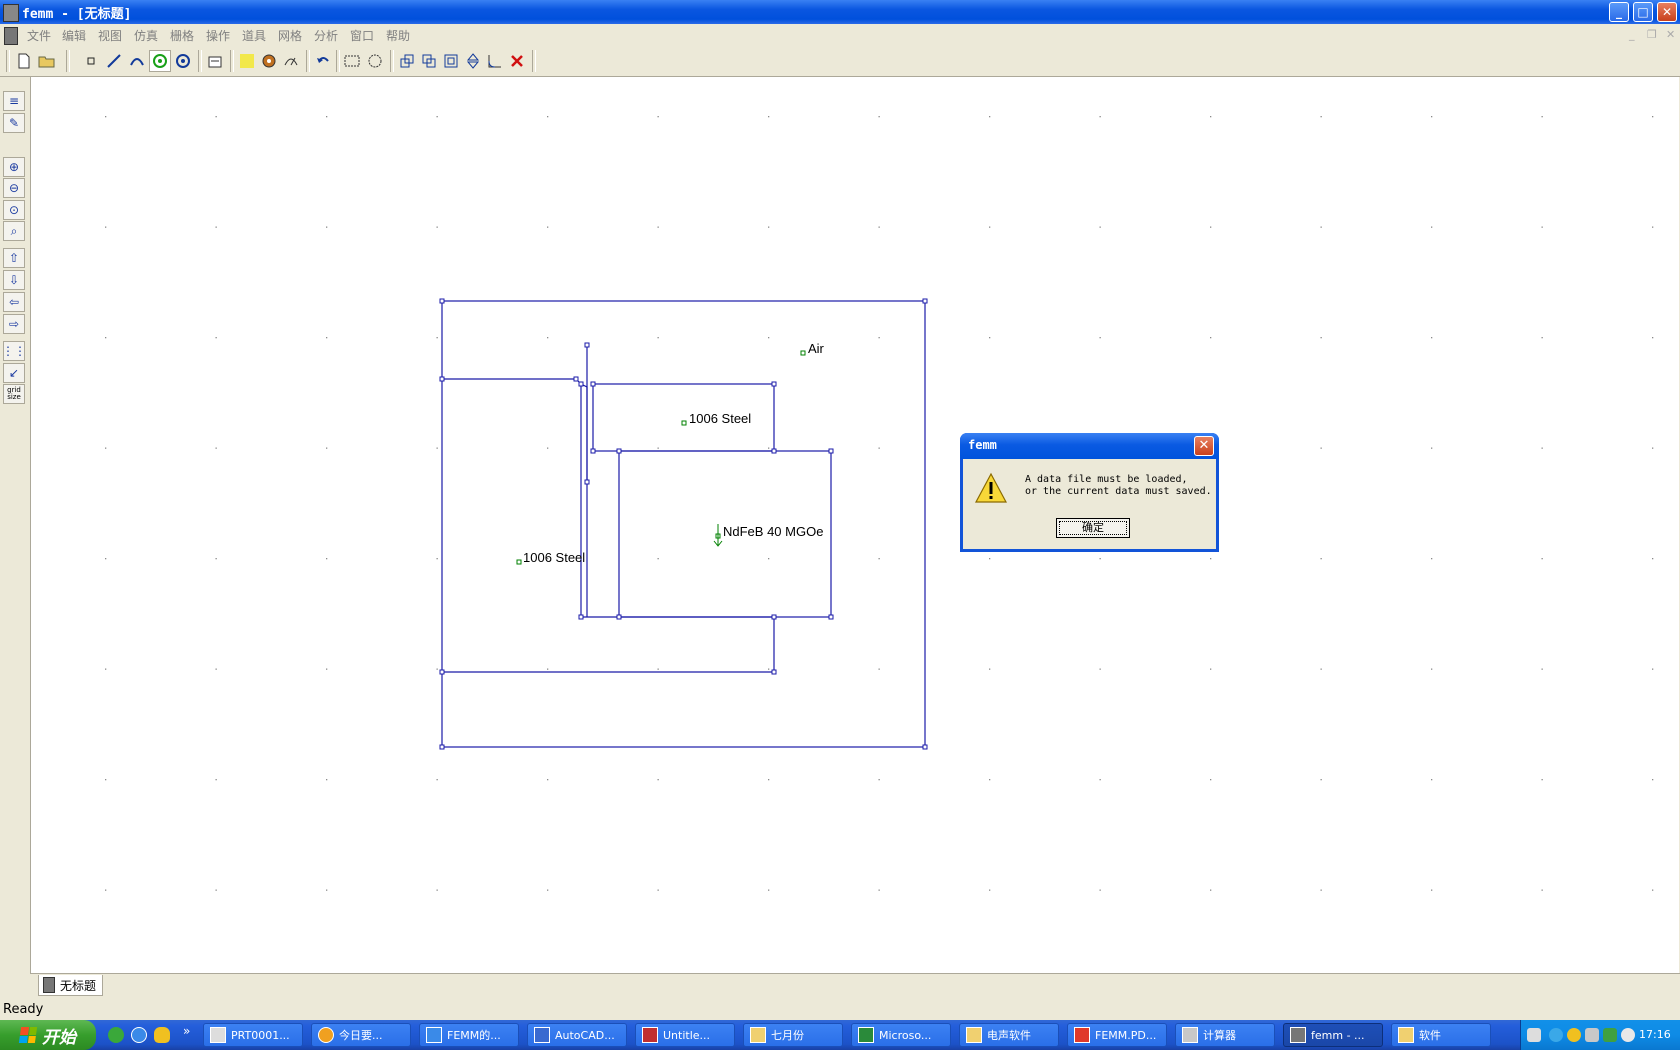 The width and height of the screenshot is (1680, 1050). Describe the element at coordinates (8, 61) in the screenshot. I see `toolbar-grip` at that location.